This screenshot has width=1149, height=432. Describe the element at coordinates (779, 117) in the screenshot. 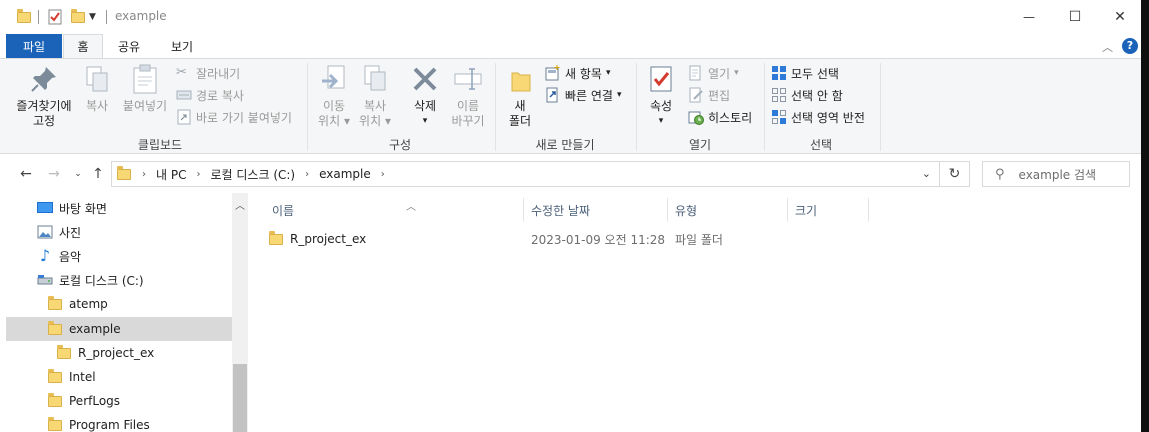

I see `invert-selection-icon` at that location.